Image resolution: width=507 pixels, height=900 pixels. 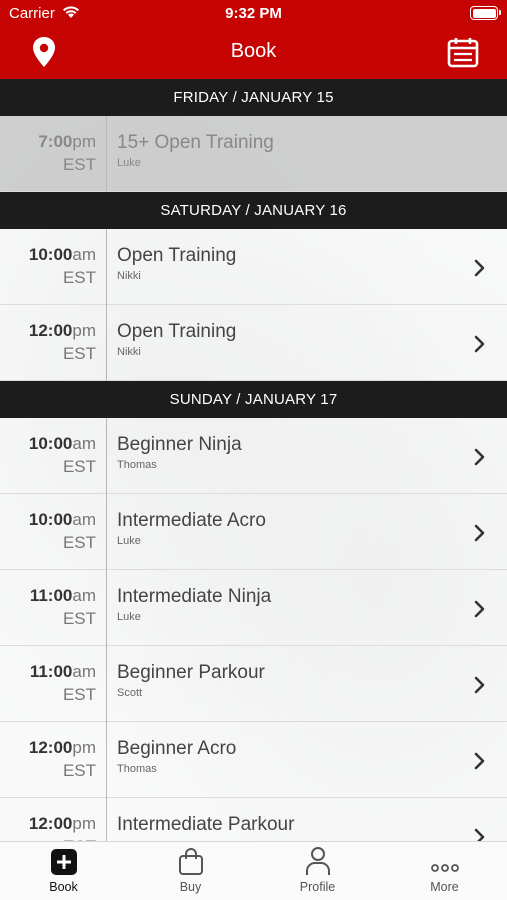 I want to click on clock: 9:32 PM, so click(x=253, y=13).